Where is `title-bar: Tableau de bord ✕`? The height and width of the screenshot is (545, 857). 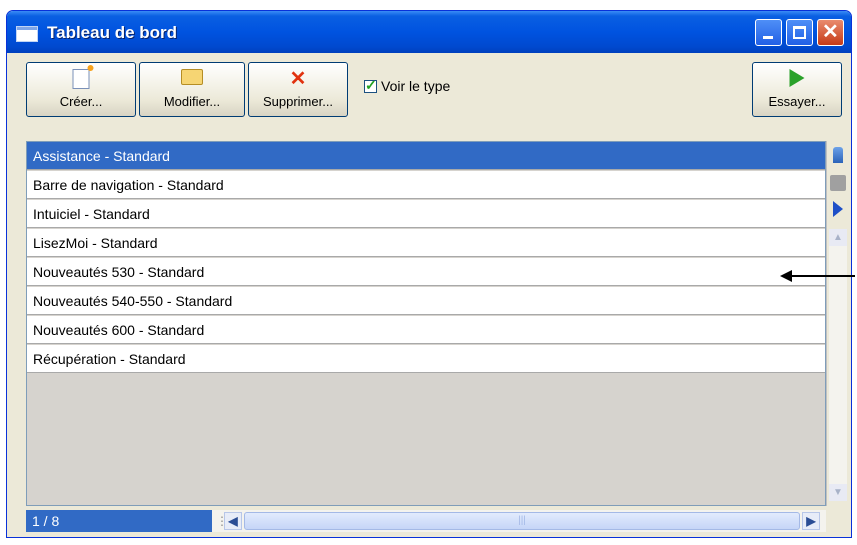 title-bar: Tableau de bord ✕ is located at coordinates (429, 32).